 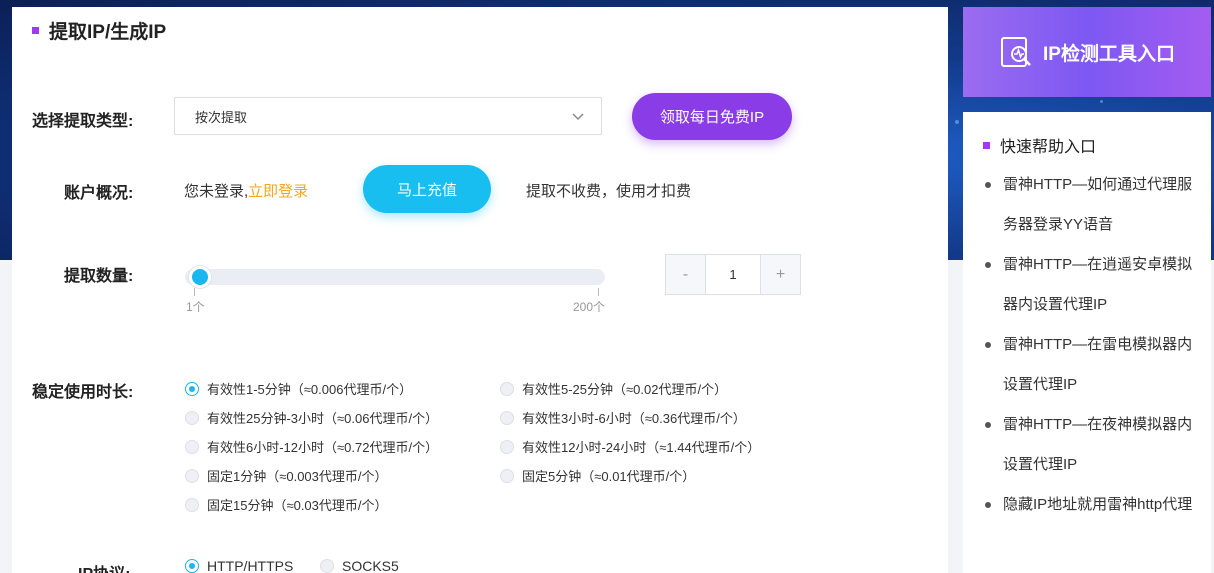 I want to click on protocol-label: IP协议:, so click(x=104, y=566).